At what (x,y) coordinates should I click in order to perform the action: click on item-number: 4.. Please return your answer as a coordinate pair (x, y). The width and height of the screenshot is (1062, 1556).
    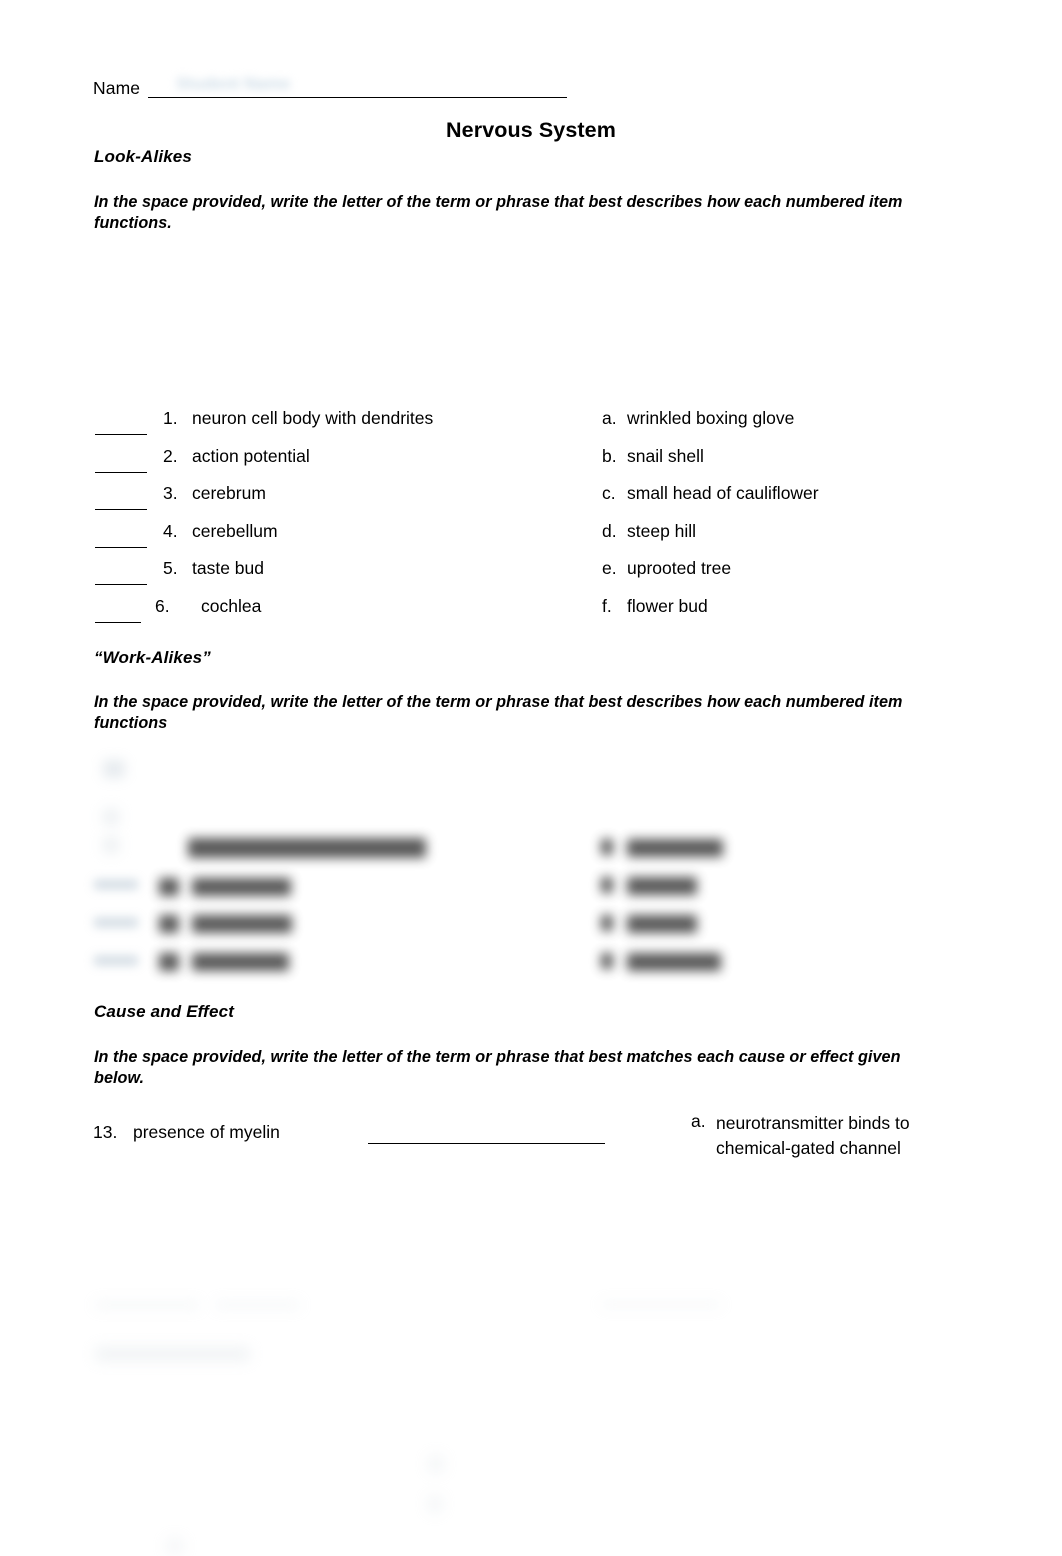
    Looking at the image, I should click on (170, 530).